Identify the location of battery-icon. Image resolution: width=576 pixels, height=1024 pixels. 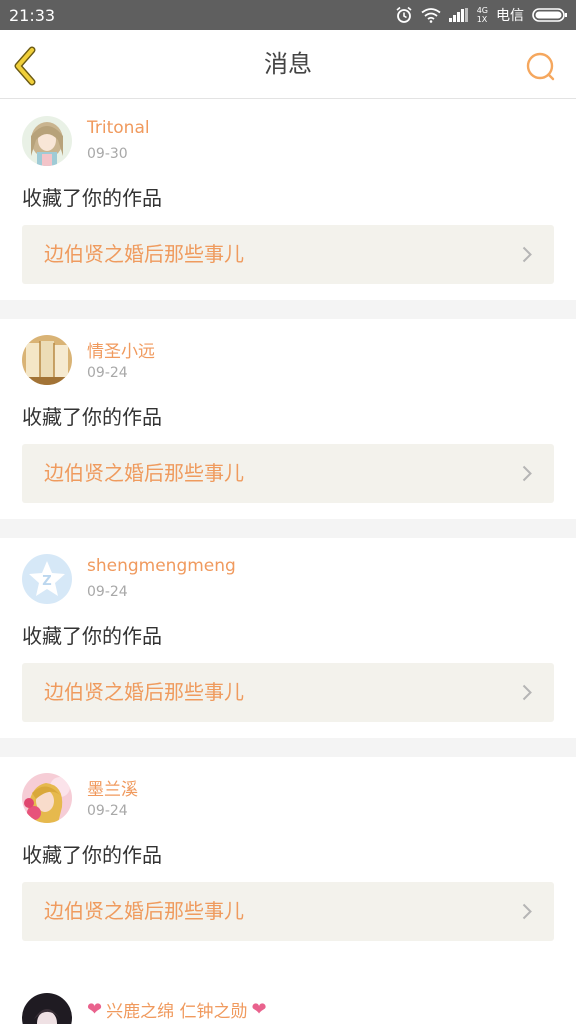
(550, 15).